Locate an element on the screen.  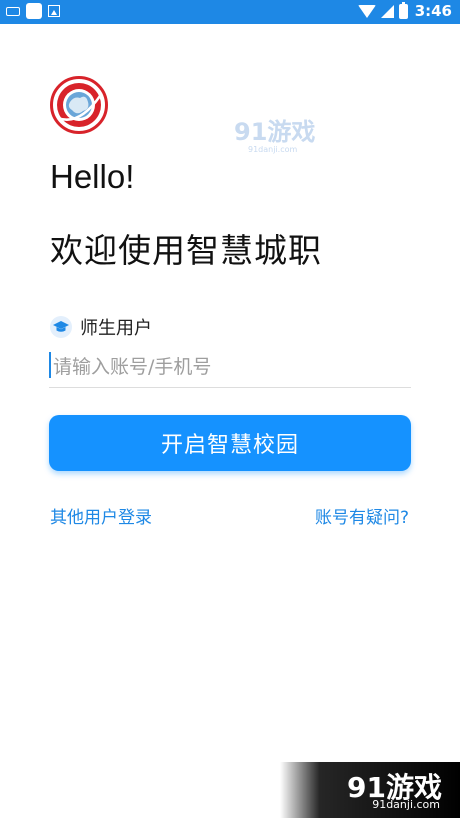
school-logo is located at coordinates (79, 105).